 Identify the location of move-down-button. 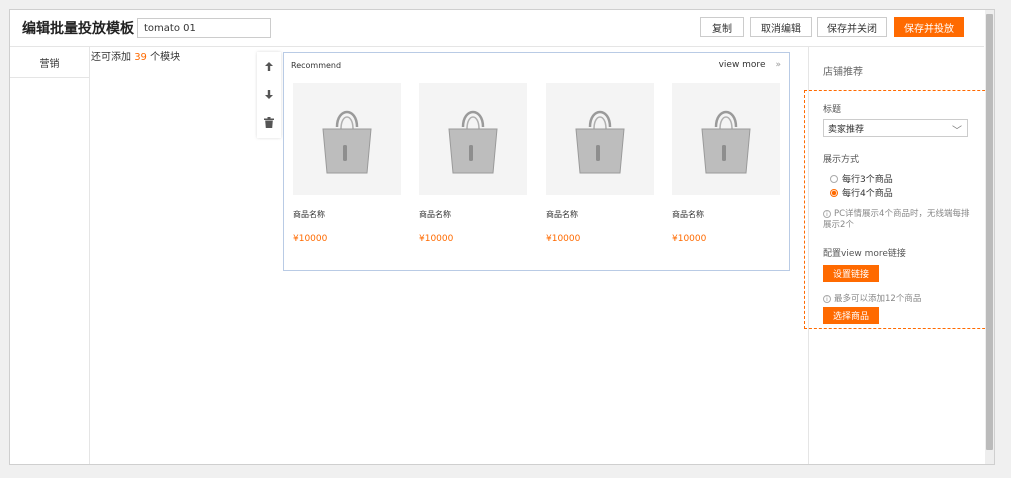
(269, 94).